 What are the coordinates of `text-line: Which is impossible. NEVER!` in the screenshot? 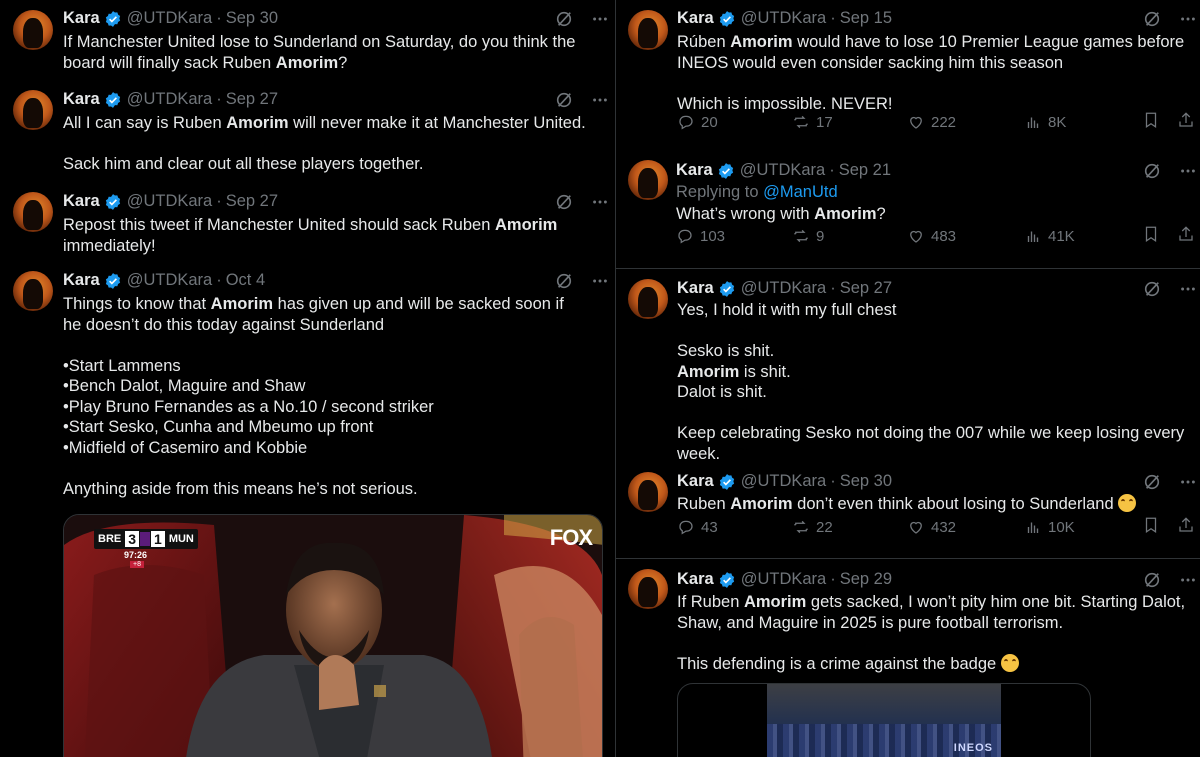 It's located at (785, 103).